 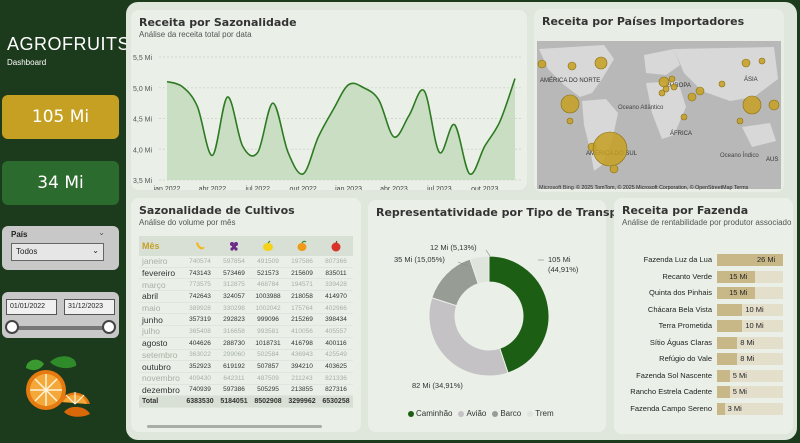 I want to click on table-row: abril 742643 324057 1003988 218058 414970, so click(x=246, y=297).